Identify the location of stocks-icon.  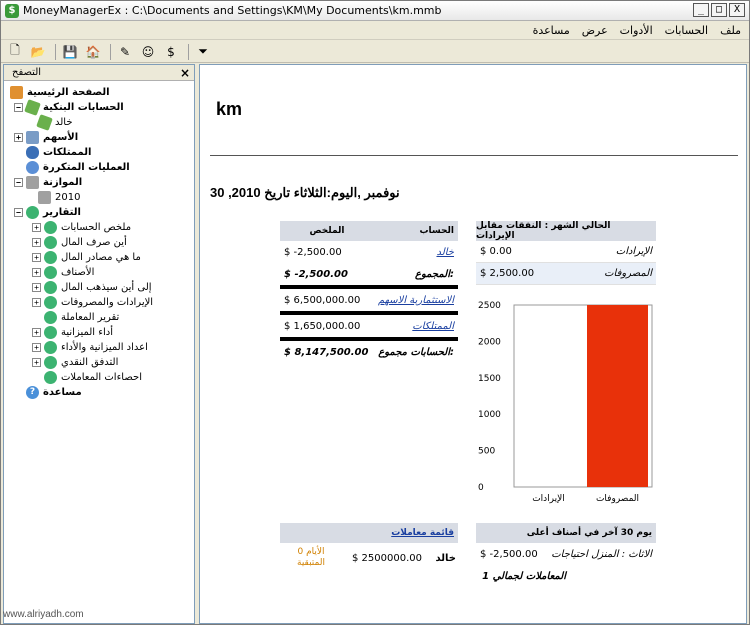
(32, 137).